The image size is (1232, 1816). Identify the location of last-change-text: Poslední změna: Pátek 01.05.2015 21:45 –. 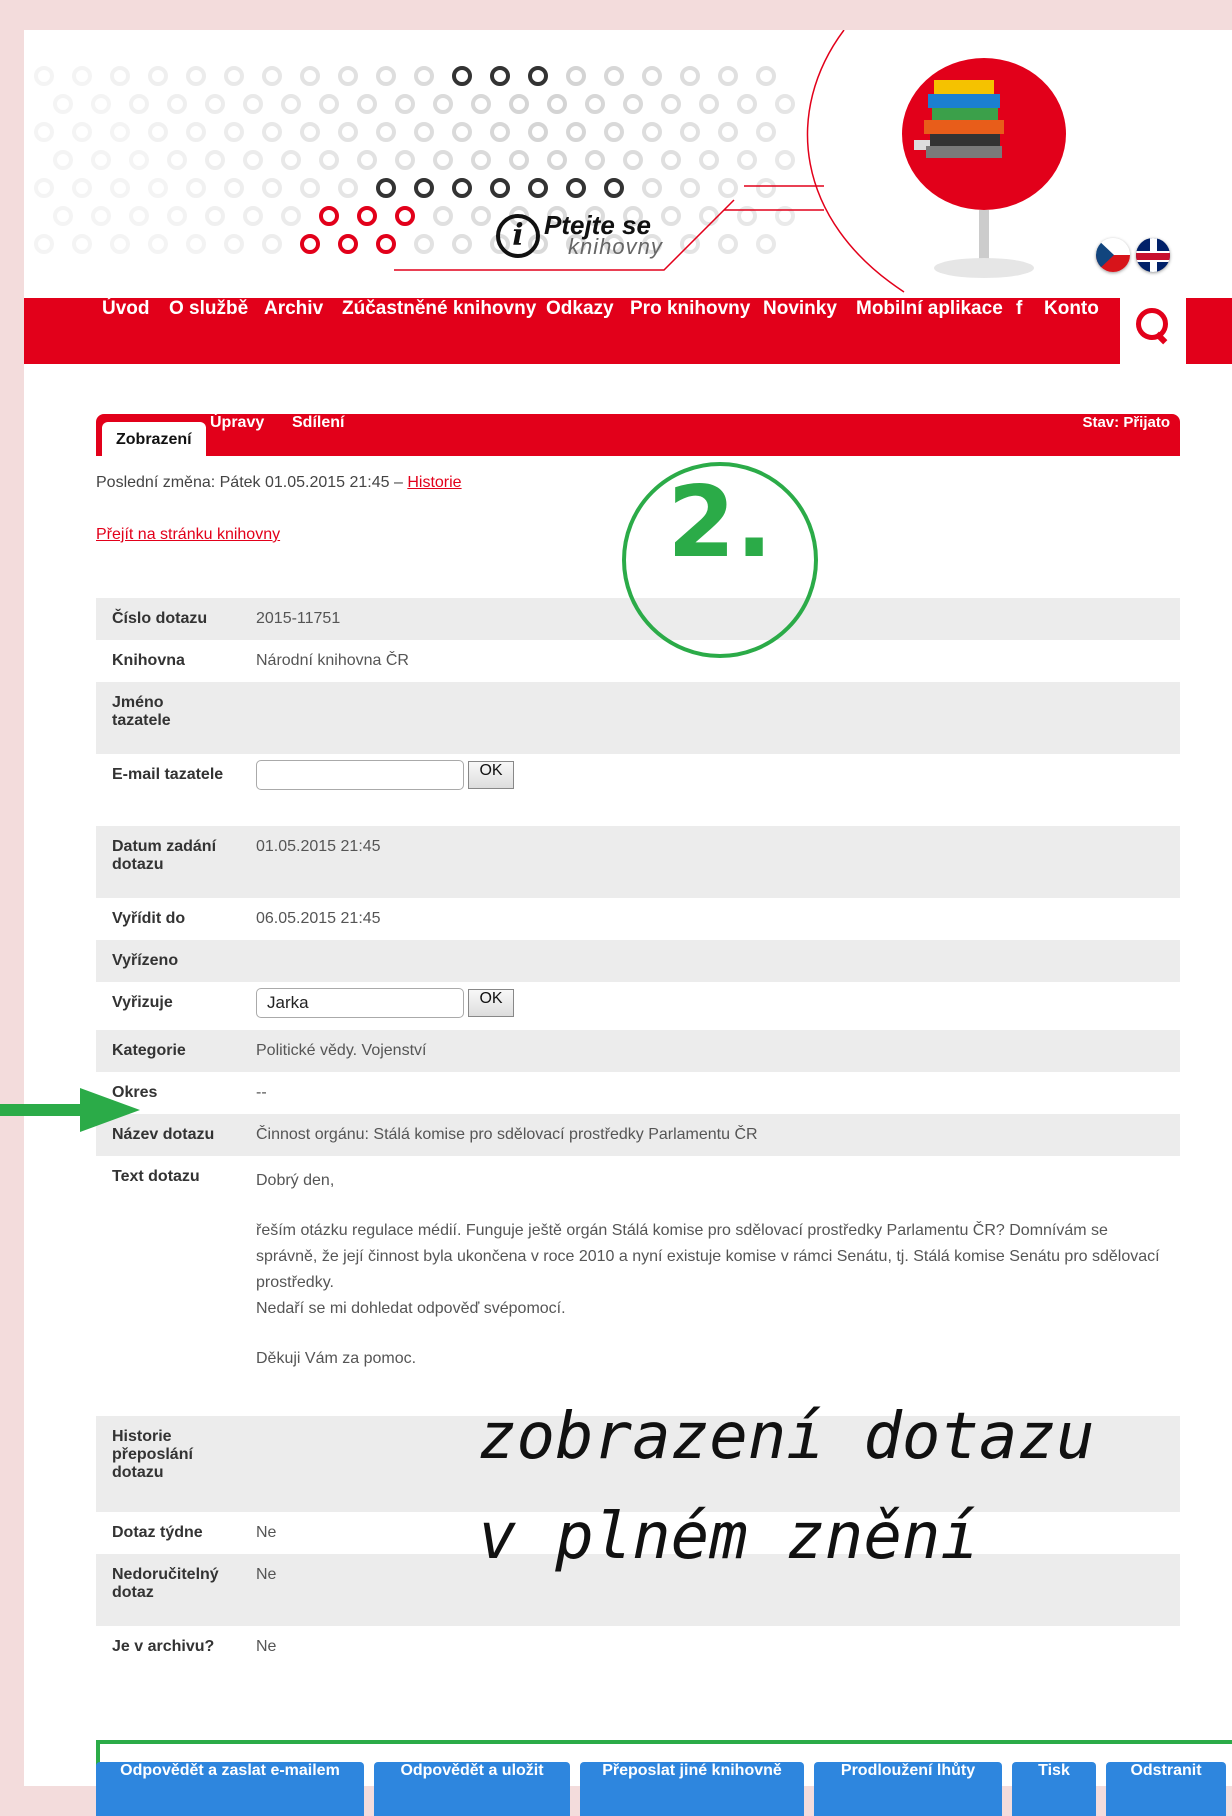
(252, 482).